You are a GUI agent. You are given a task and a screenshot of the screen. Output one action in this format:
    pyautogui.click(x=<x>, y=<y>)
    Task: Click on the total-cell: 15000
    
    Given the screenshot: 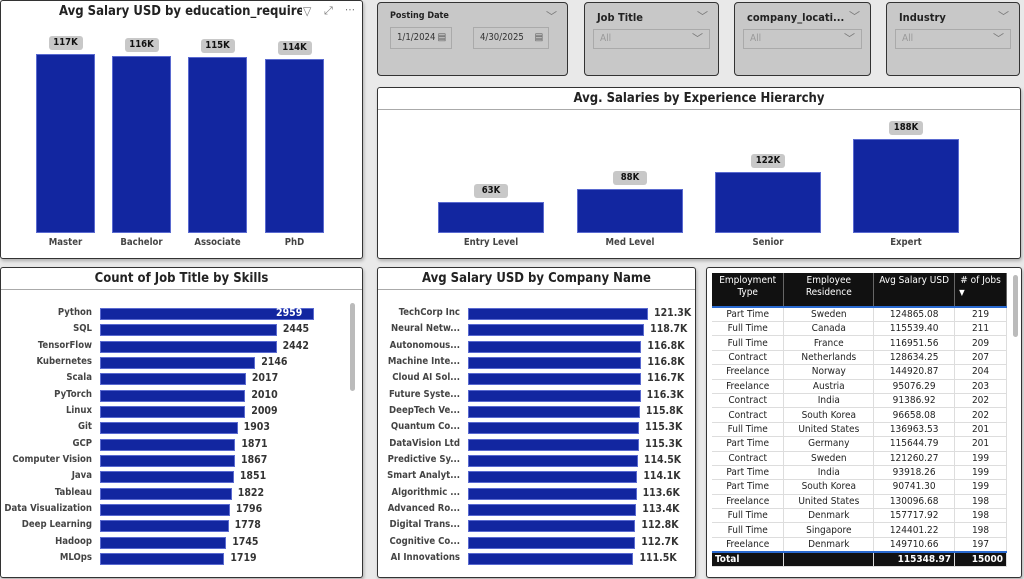 What is the action you would take?
    pyautogui.click(x=980, y=558)
    